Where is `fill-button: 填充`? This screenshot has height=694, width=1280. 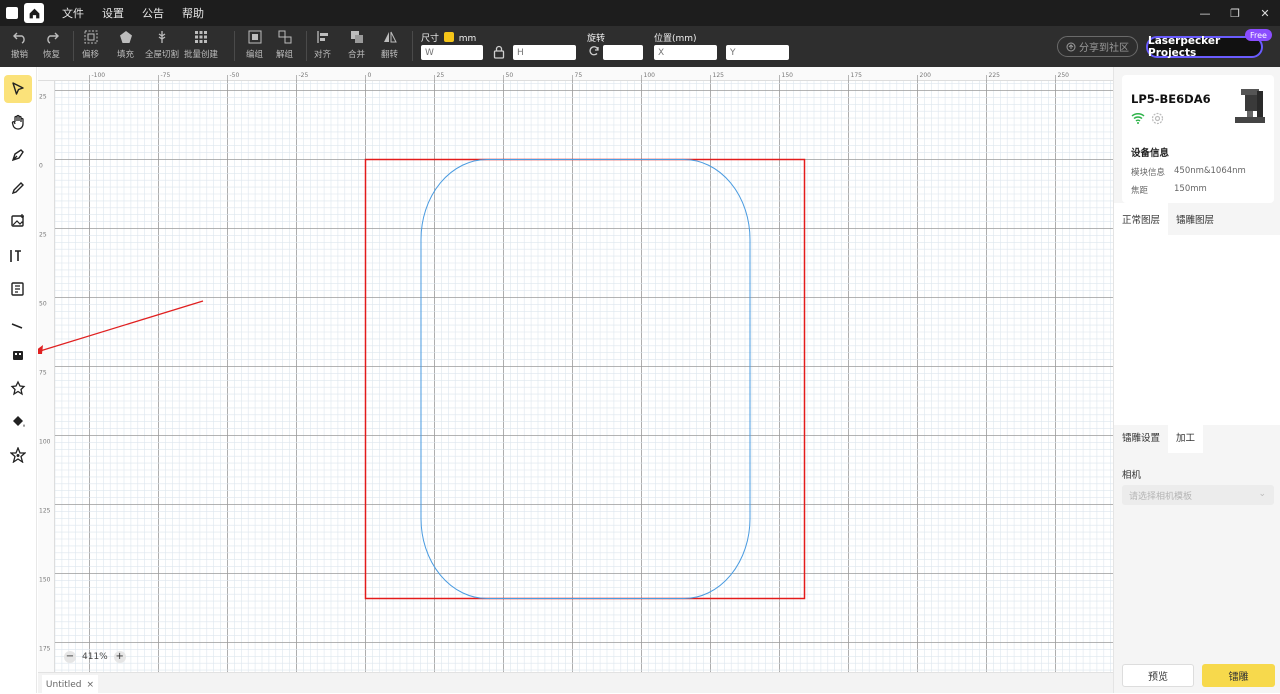 fill-button: 填充 is located at coordinates (125, 44).